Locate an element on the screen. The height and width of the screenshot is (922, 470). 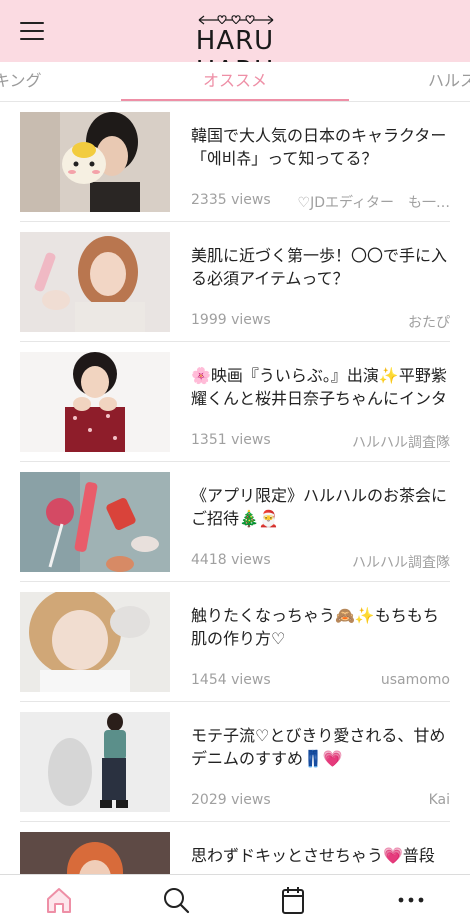
hamburger-menu-icon is located at coordinates (32, 32).